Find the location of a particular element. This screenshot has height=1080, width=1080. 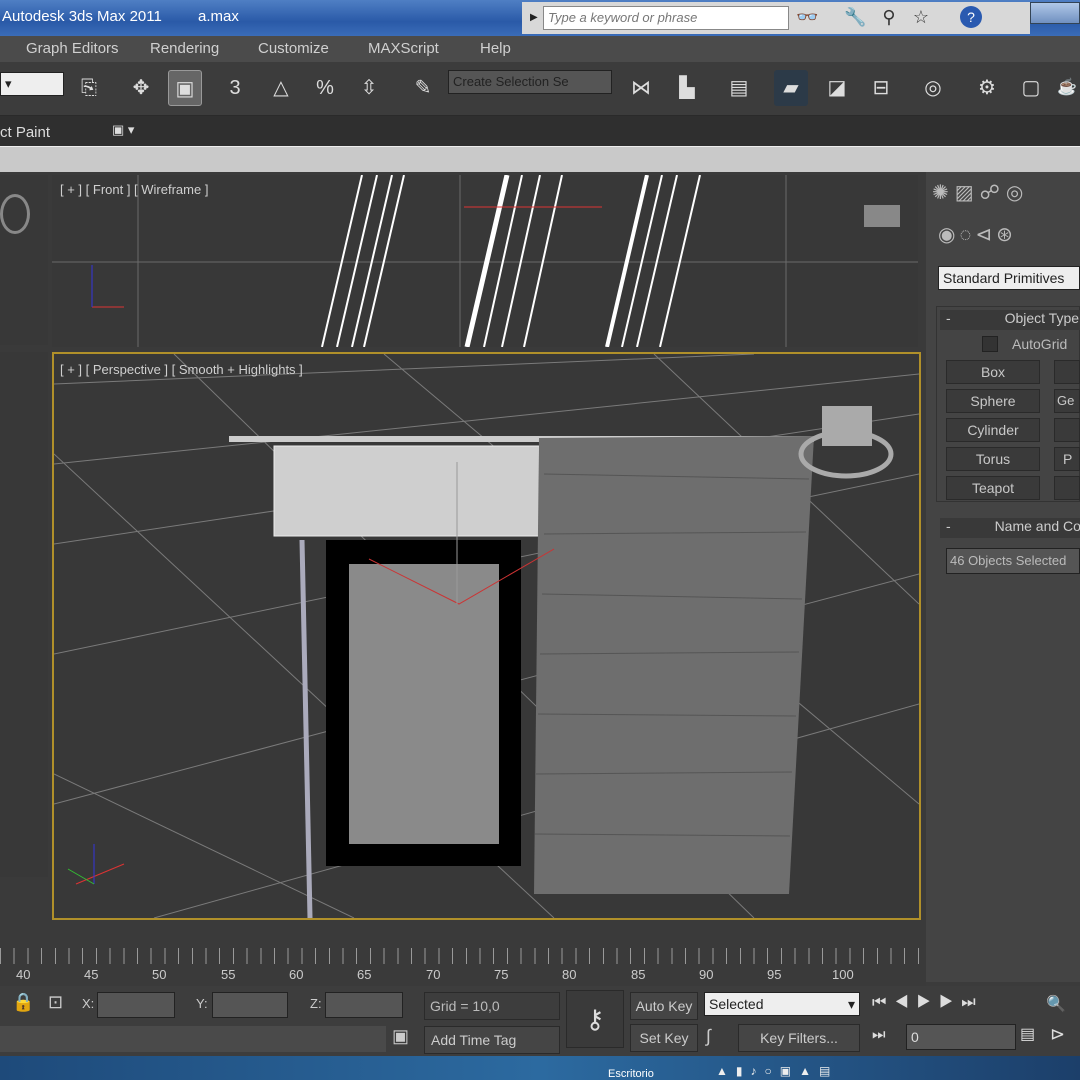

curve-editor-icon: ◪ is located at coordinates (837, 88).